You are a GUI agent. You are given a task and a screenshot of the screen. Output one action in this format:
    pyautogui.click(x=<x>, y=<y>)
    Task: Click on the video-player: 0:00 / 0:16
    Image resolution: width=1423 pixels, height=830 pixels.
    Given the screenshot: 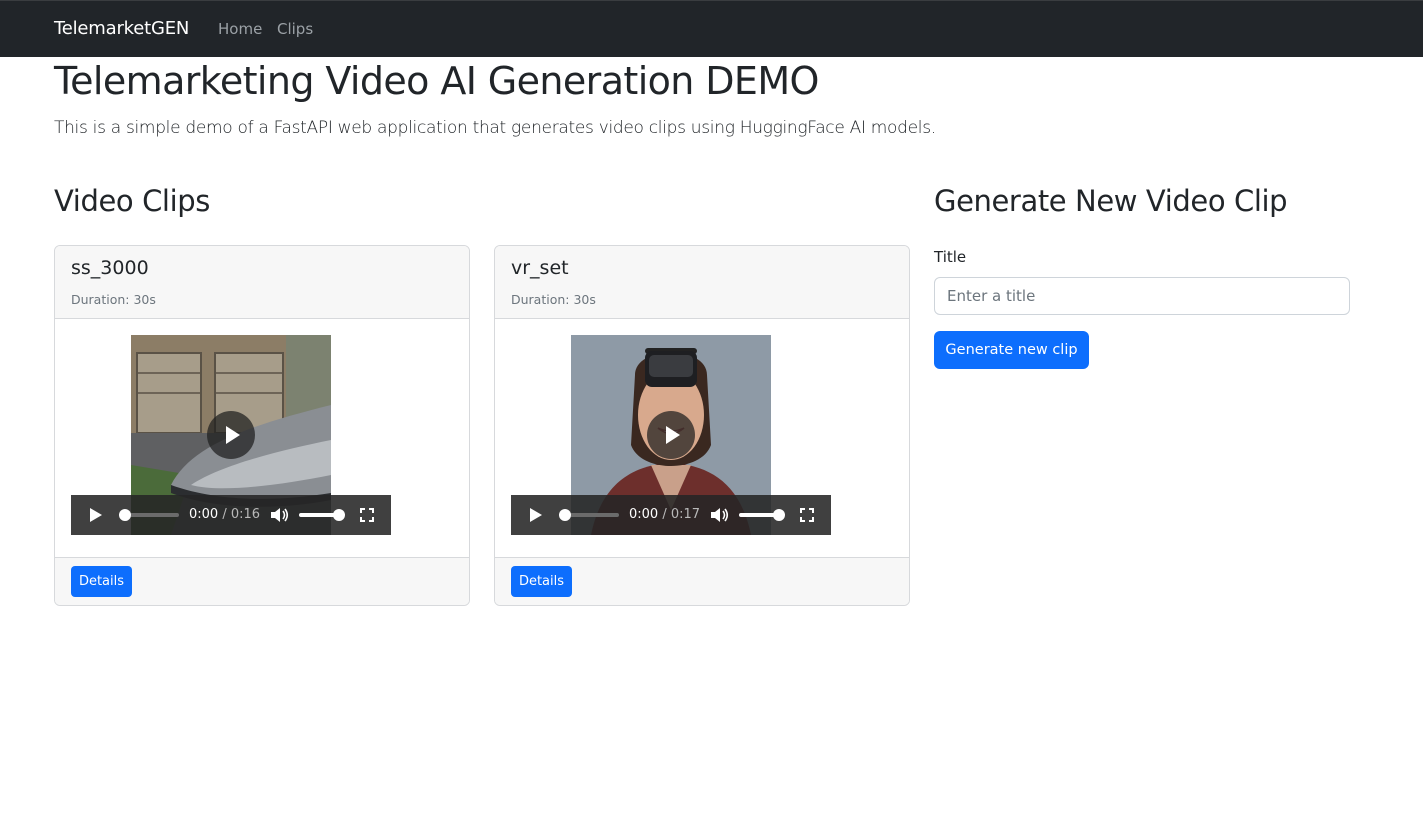 What is the action you would take?
    pyautogui.click(x=231, y=435)
    